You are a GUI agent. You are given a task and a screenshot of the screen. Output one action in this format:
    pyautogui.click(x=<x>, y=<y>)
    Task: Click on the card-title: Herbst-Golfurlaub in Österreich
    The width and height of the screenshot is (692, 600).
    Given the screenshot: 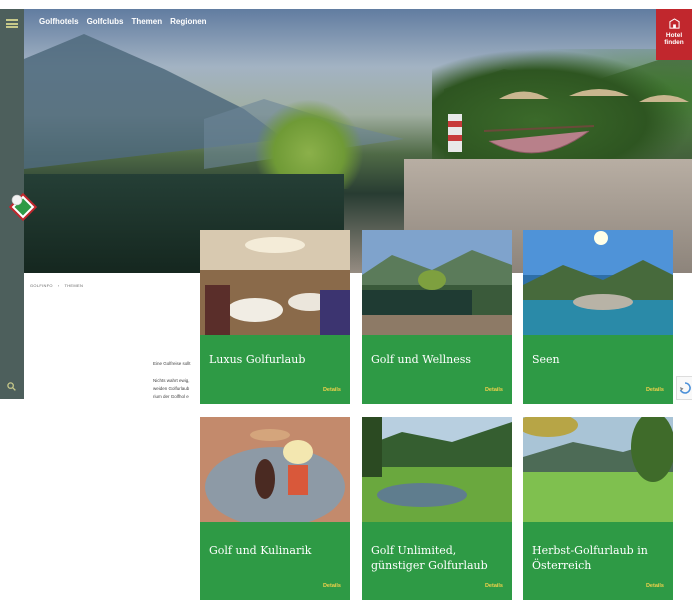 What is the action you would take?
    pyautogui.click(x=590, y=558)
    